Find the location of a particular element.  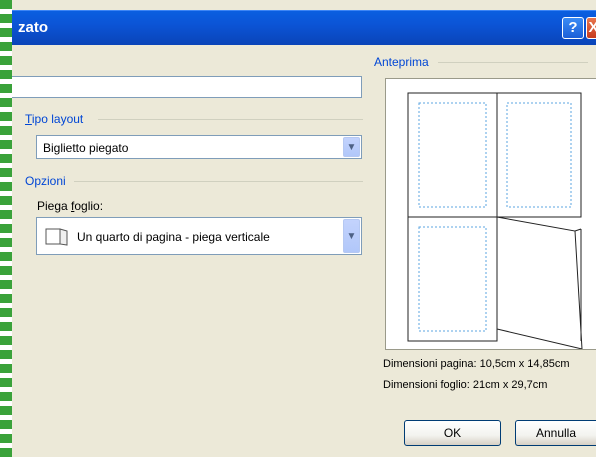

layout-group-label-text: ipo layout is located at coordinates (57, 119).